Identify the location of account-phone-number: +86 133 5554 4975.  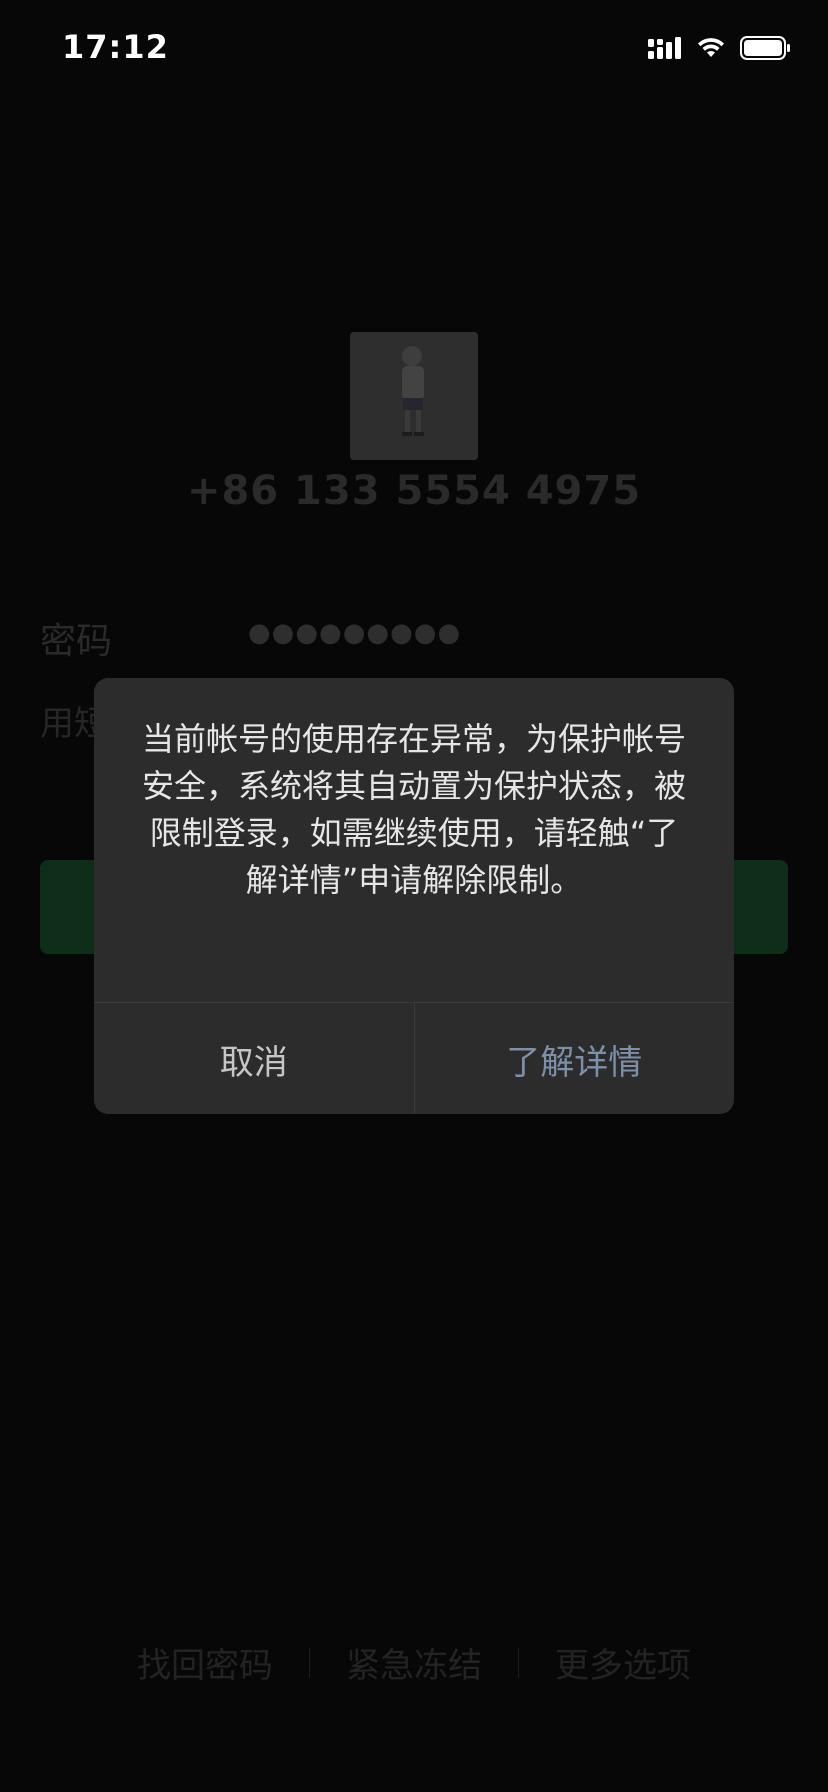
(414, 491).